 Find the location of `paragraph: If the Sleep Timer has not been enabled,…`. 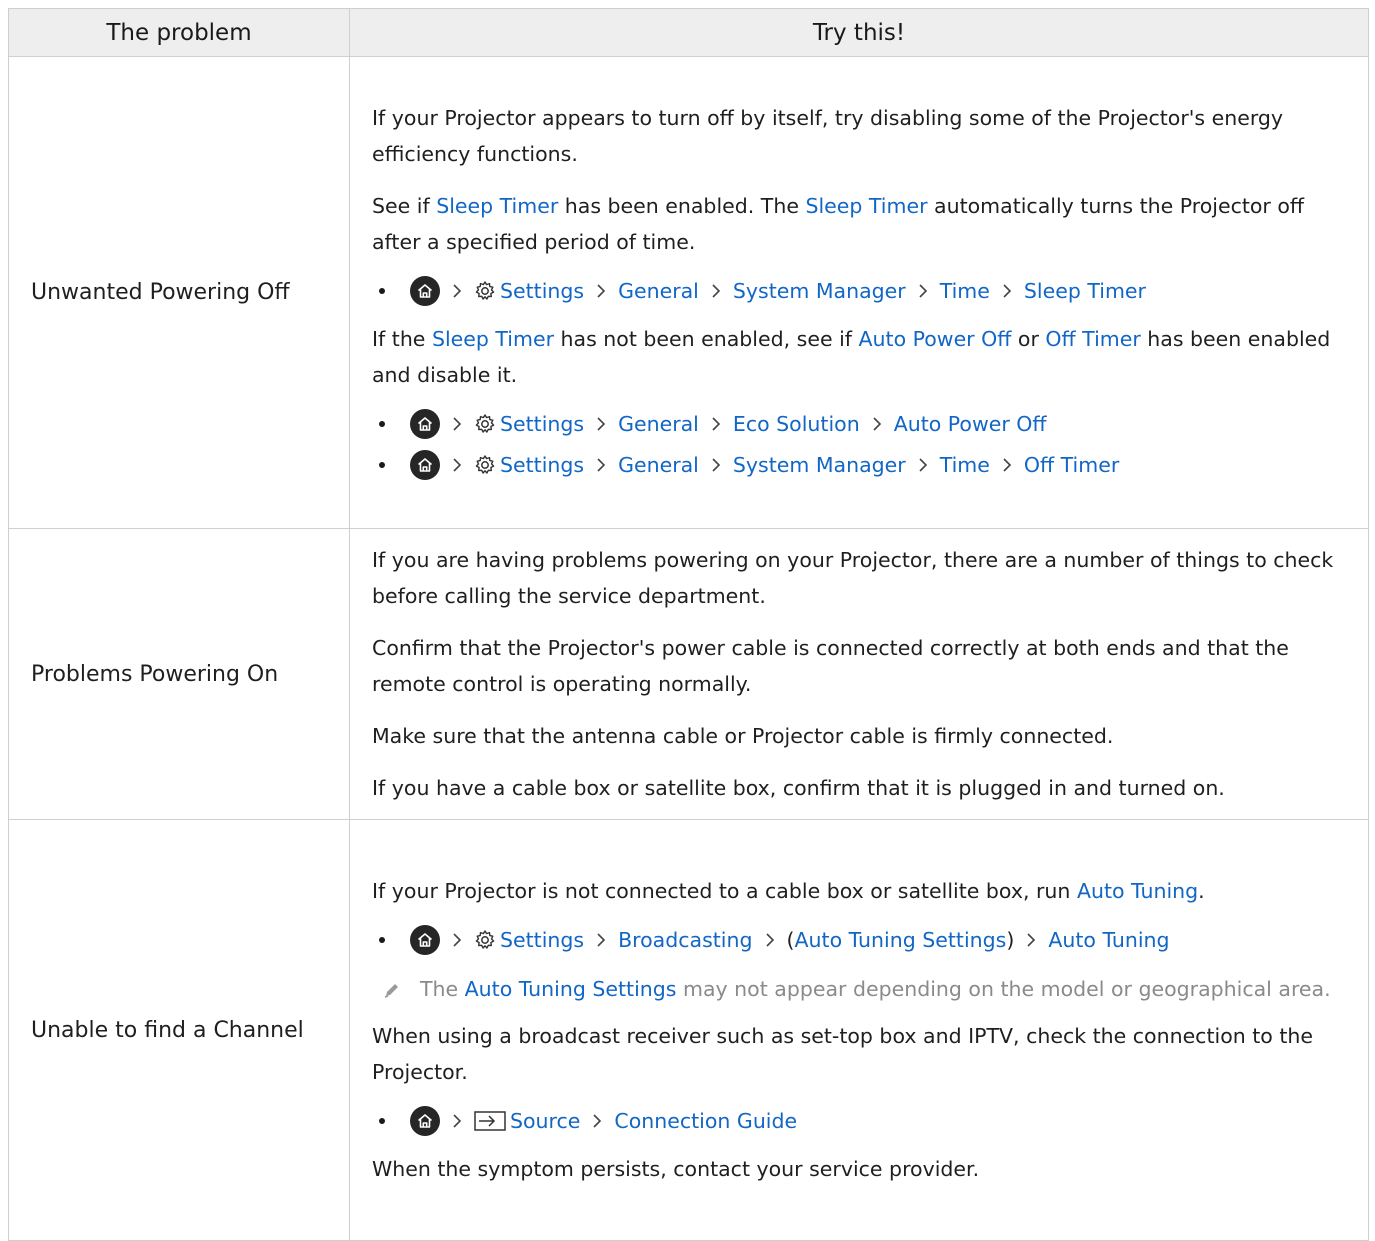

paragraph: If the Sleep Timer has not been enabled,… is located at coordinates (851, 357).